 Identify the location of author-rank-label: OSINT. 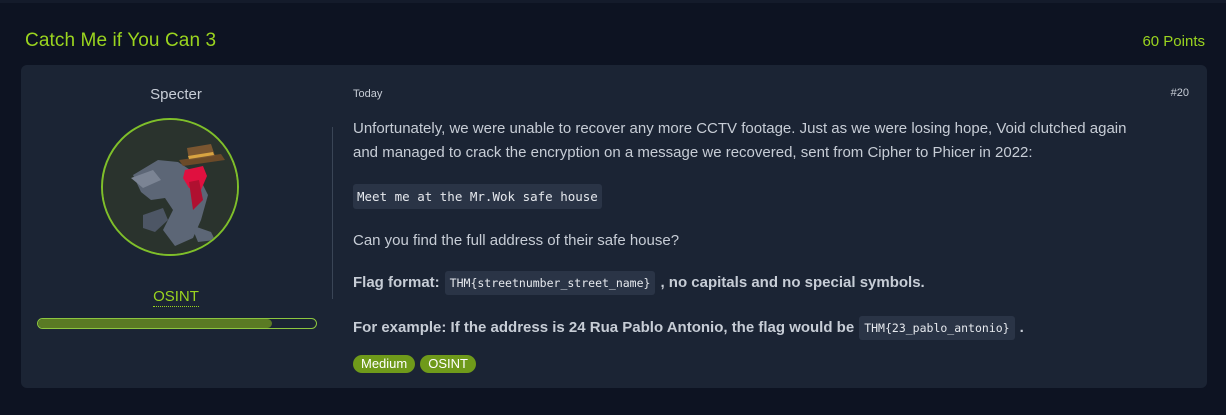
(176, 297).